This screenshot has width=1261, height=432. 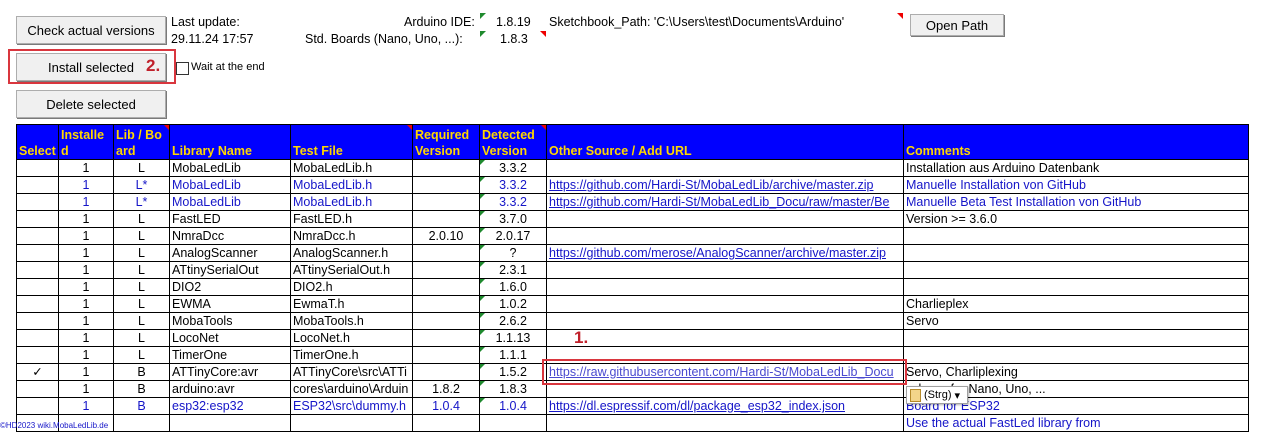 What do you see at coordinates (725, 142) in the screenshot?
I see `column-header-other-source: Other Source / Add URL` at bounding box center [725, 142].